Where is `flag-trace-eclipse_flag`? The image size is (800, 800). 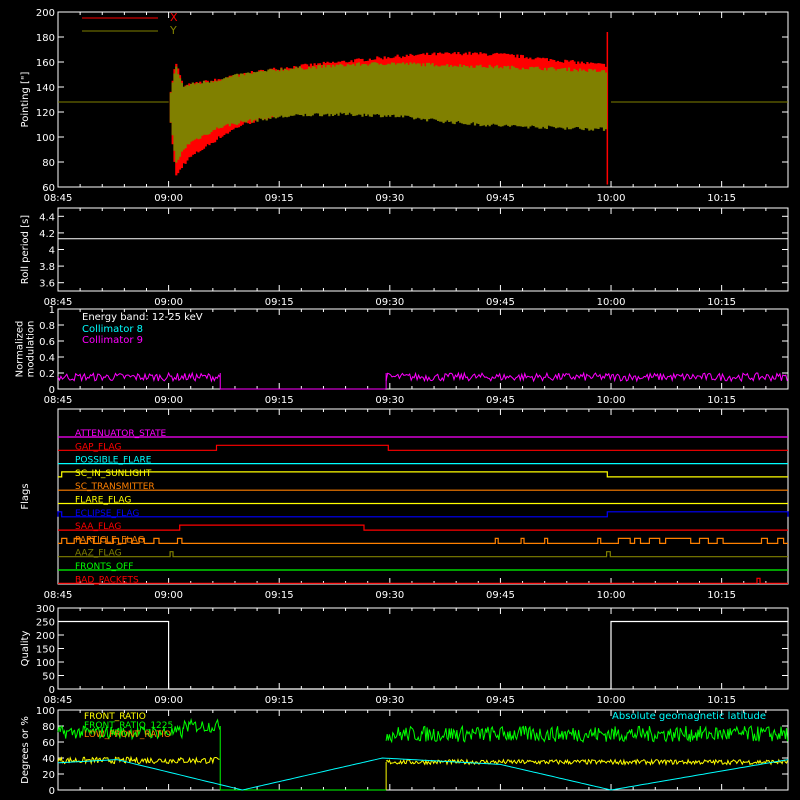
flag-trace-eclipse_flag is located at coordinates (423, 514).